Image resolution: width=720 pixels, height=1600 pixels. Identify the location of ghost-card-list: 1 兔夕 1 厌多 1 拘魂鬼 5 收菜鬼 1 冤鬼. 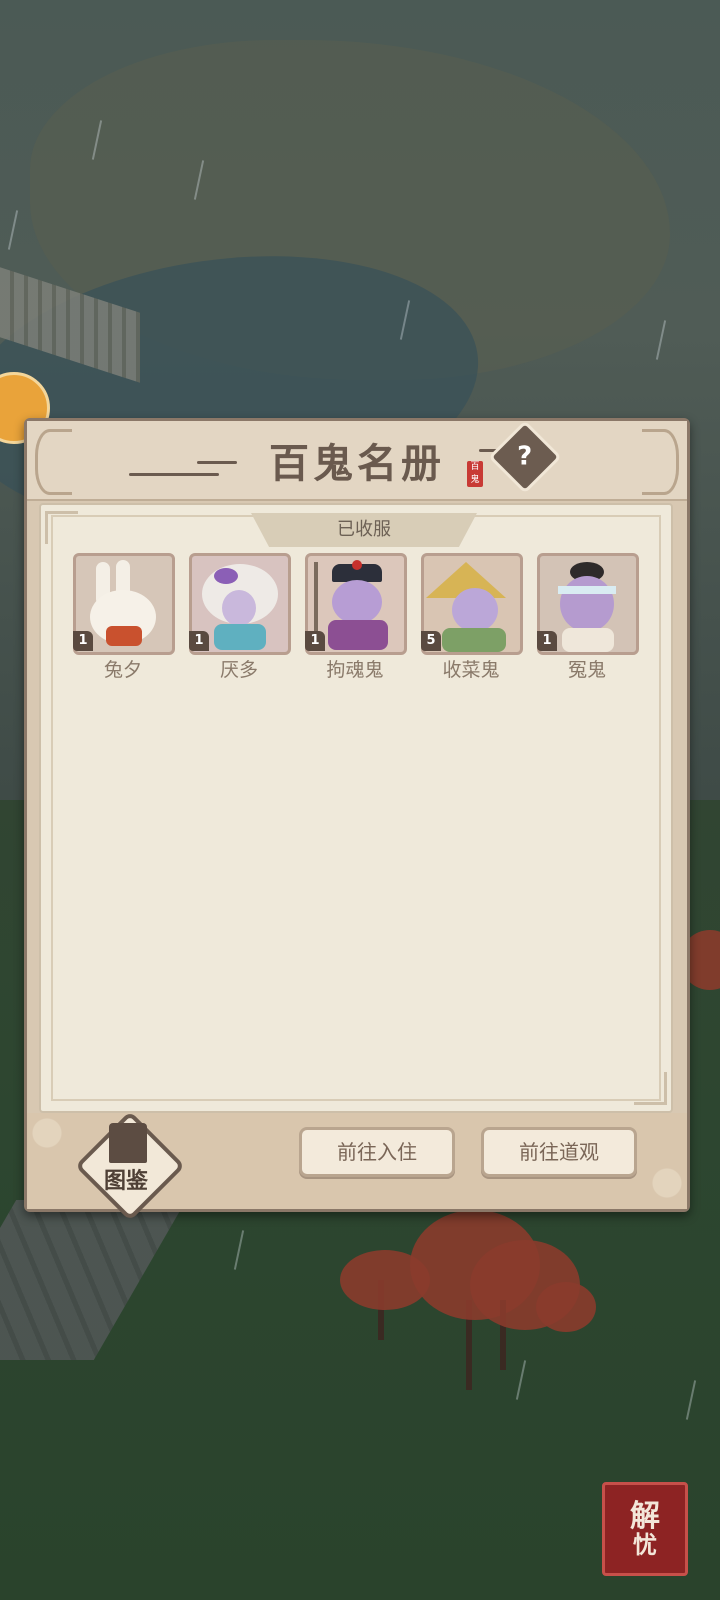
(363, 623).